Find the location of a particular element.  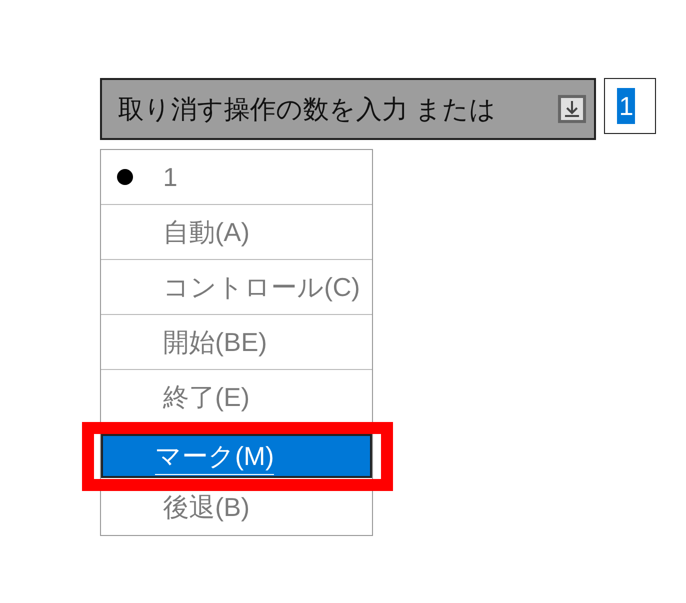

combo-box: 取り消す操作の数を入力 または is located at coordinates (348, 109).